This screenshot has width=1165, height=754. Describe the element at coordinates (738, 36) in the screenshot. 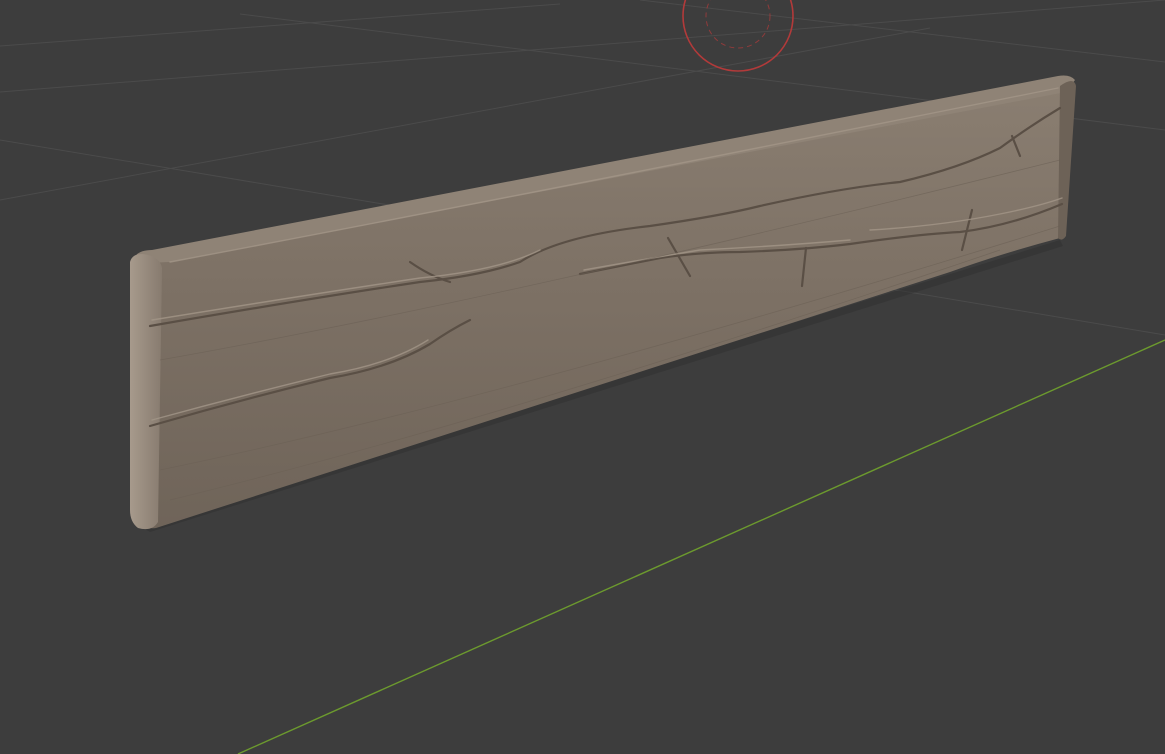

I see `3d-cursor-icon` at that location.